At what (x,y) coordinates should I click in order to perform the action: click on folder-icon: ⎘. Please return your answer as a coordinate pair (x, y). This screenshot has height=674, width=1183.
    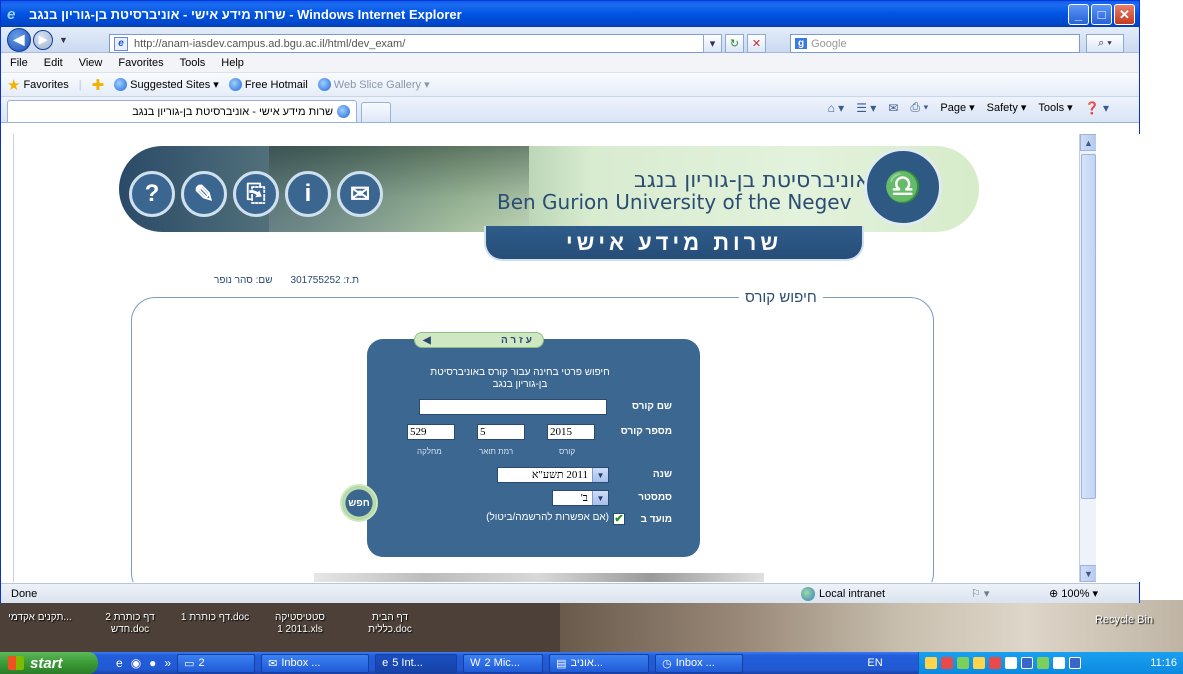
    Looking at the image, I should click on (256, 194).